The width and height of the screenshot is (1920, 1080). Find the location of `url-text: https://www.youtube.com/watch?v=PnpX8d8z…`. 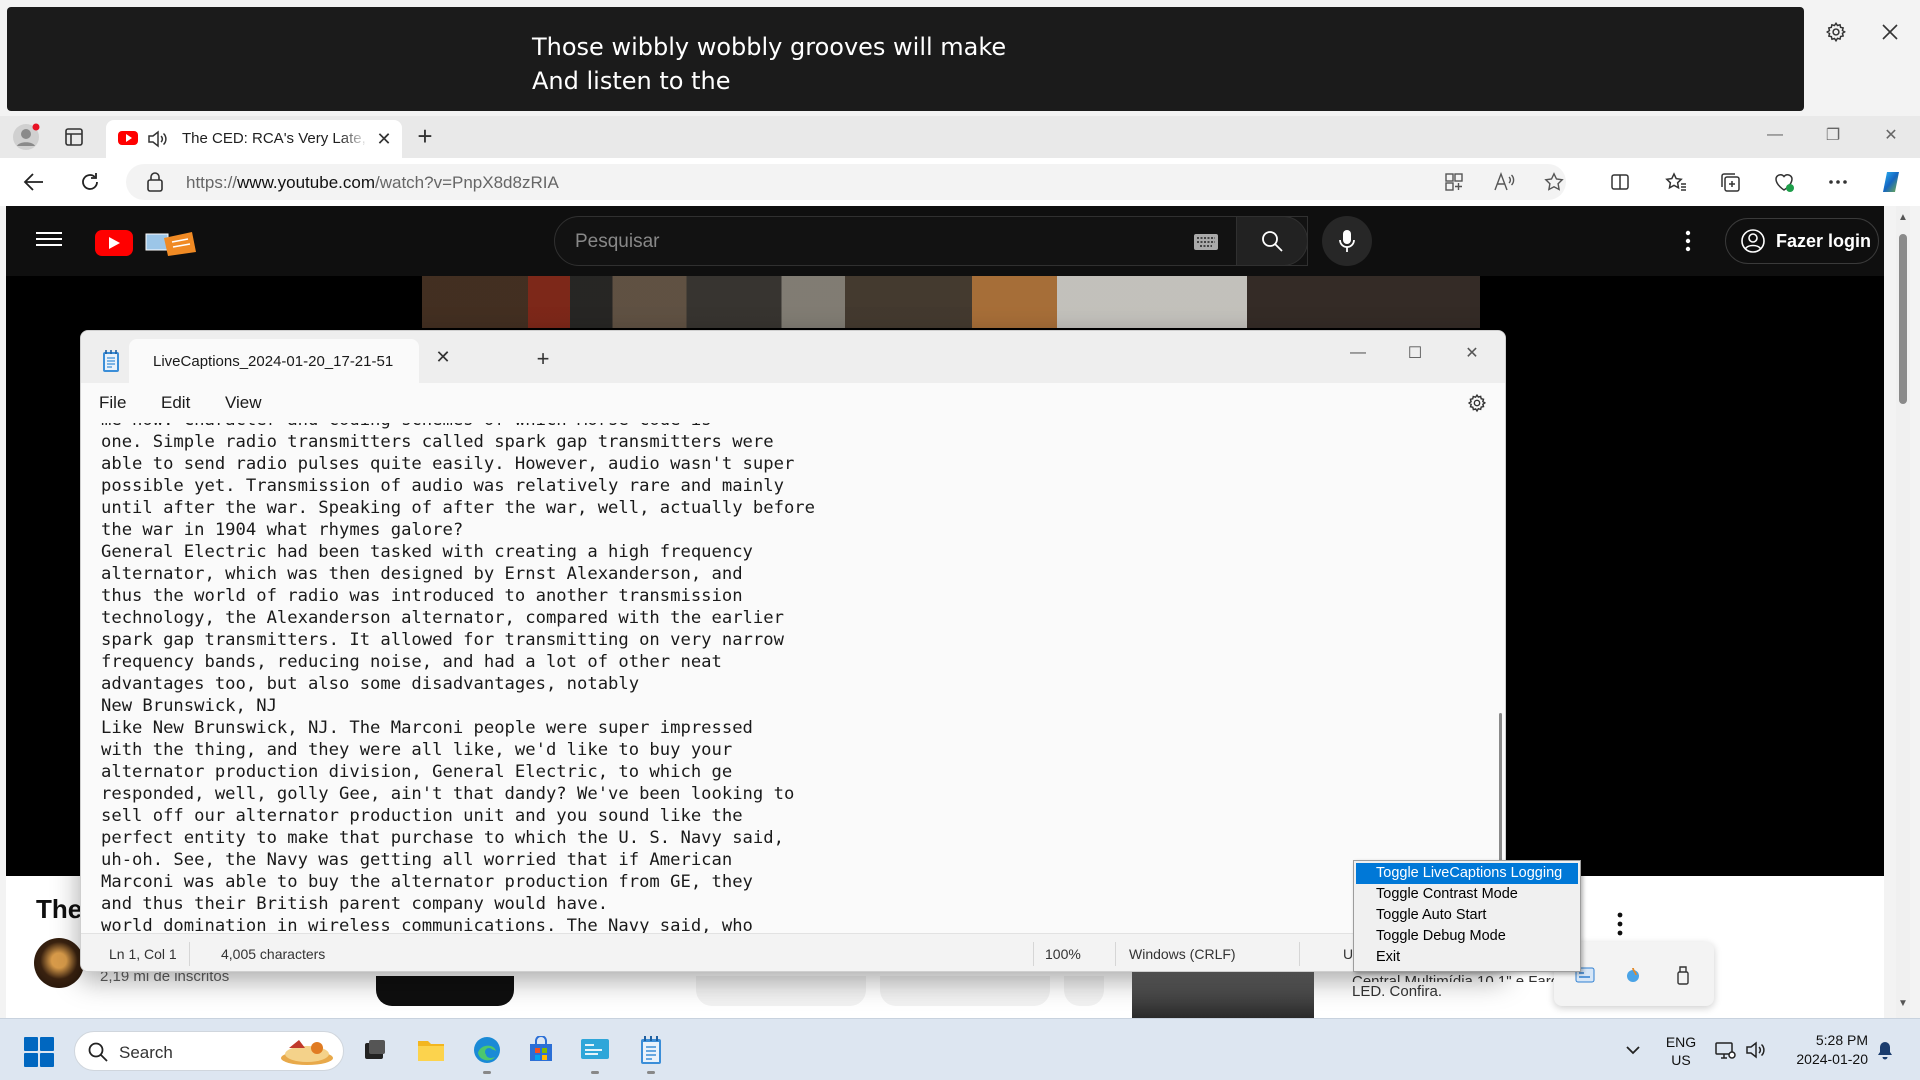

url-text: https://www.youtube.com/watch?v=PnpX8d8z… is located at coordinates (372, 183).